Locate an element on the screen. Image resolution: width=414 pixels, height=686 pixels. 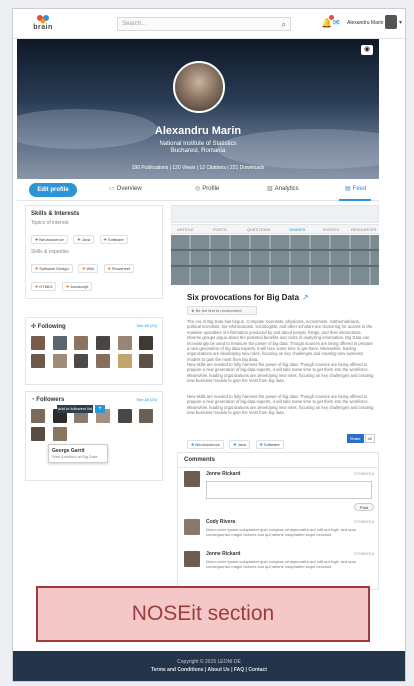
expertise-chip: ✚Flowsheet is located at coordinates (119, 268).